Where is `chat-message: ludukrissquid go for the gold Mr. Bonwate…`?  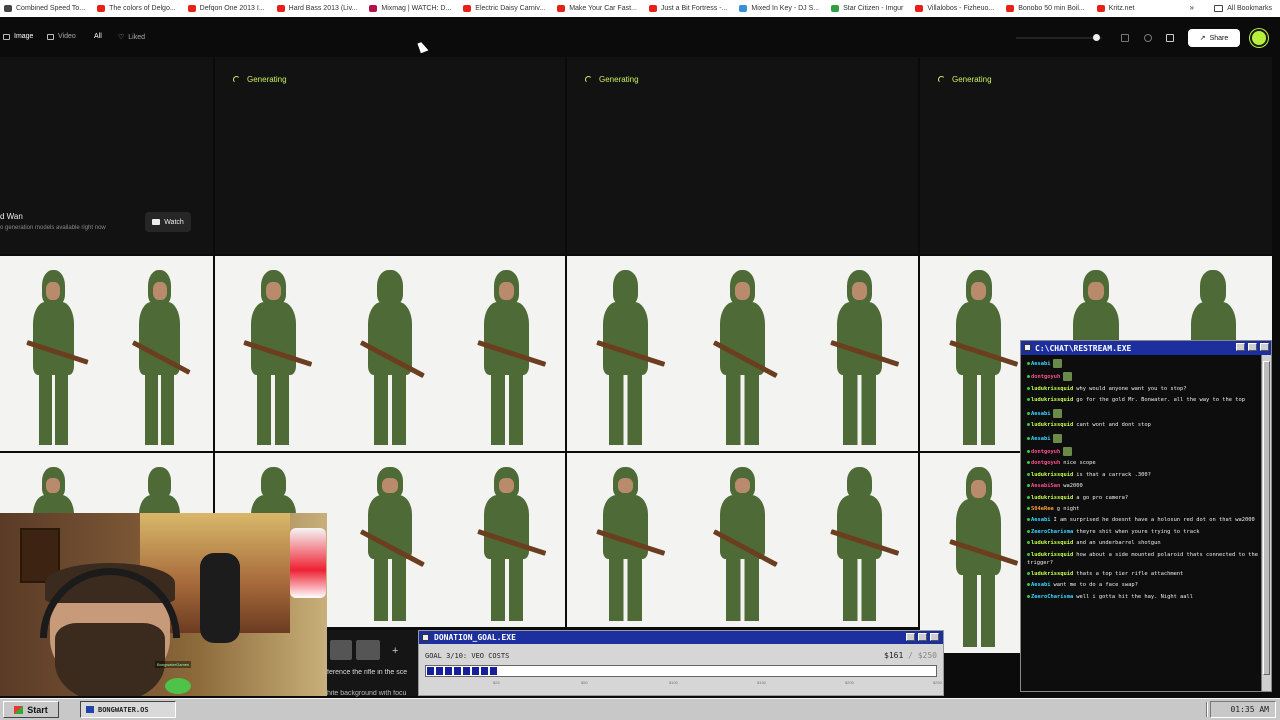
chat-message: ludukrissquid go for the gold Mr. Bonwate… is located at coordinates (1144, 401).